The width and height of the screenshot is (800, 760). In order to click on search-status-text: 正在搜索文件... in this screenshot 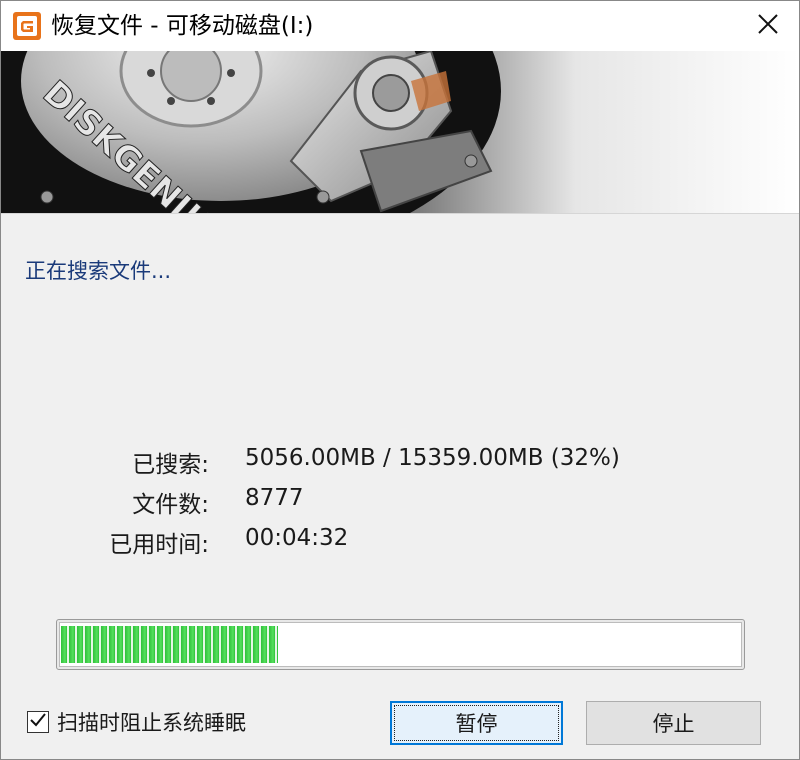, I will do `click(98, 271)`.